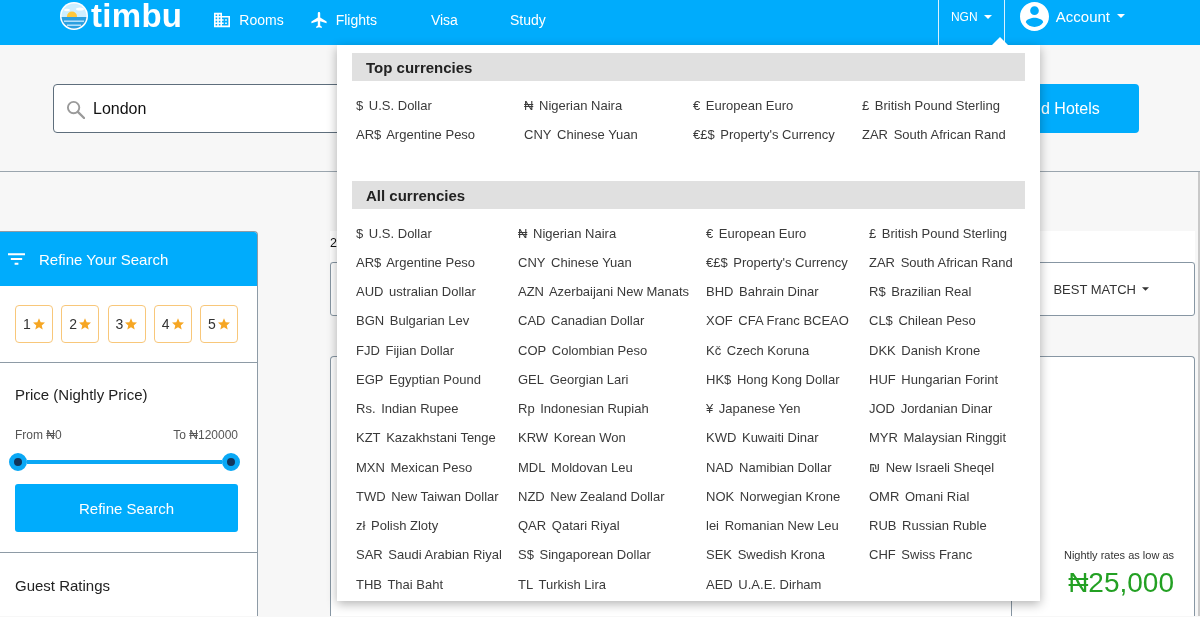 The image size is (1200, 617). Describe the element at coordinates (104, 259) in the screenshot. I see `filter-panel-title: Refine Your Search` at that location.